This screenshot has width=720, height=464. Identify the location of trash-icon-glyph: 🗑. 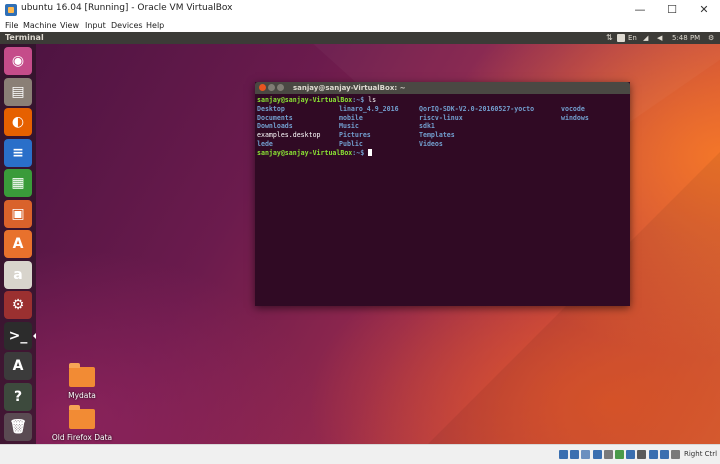
(18, 427).